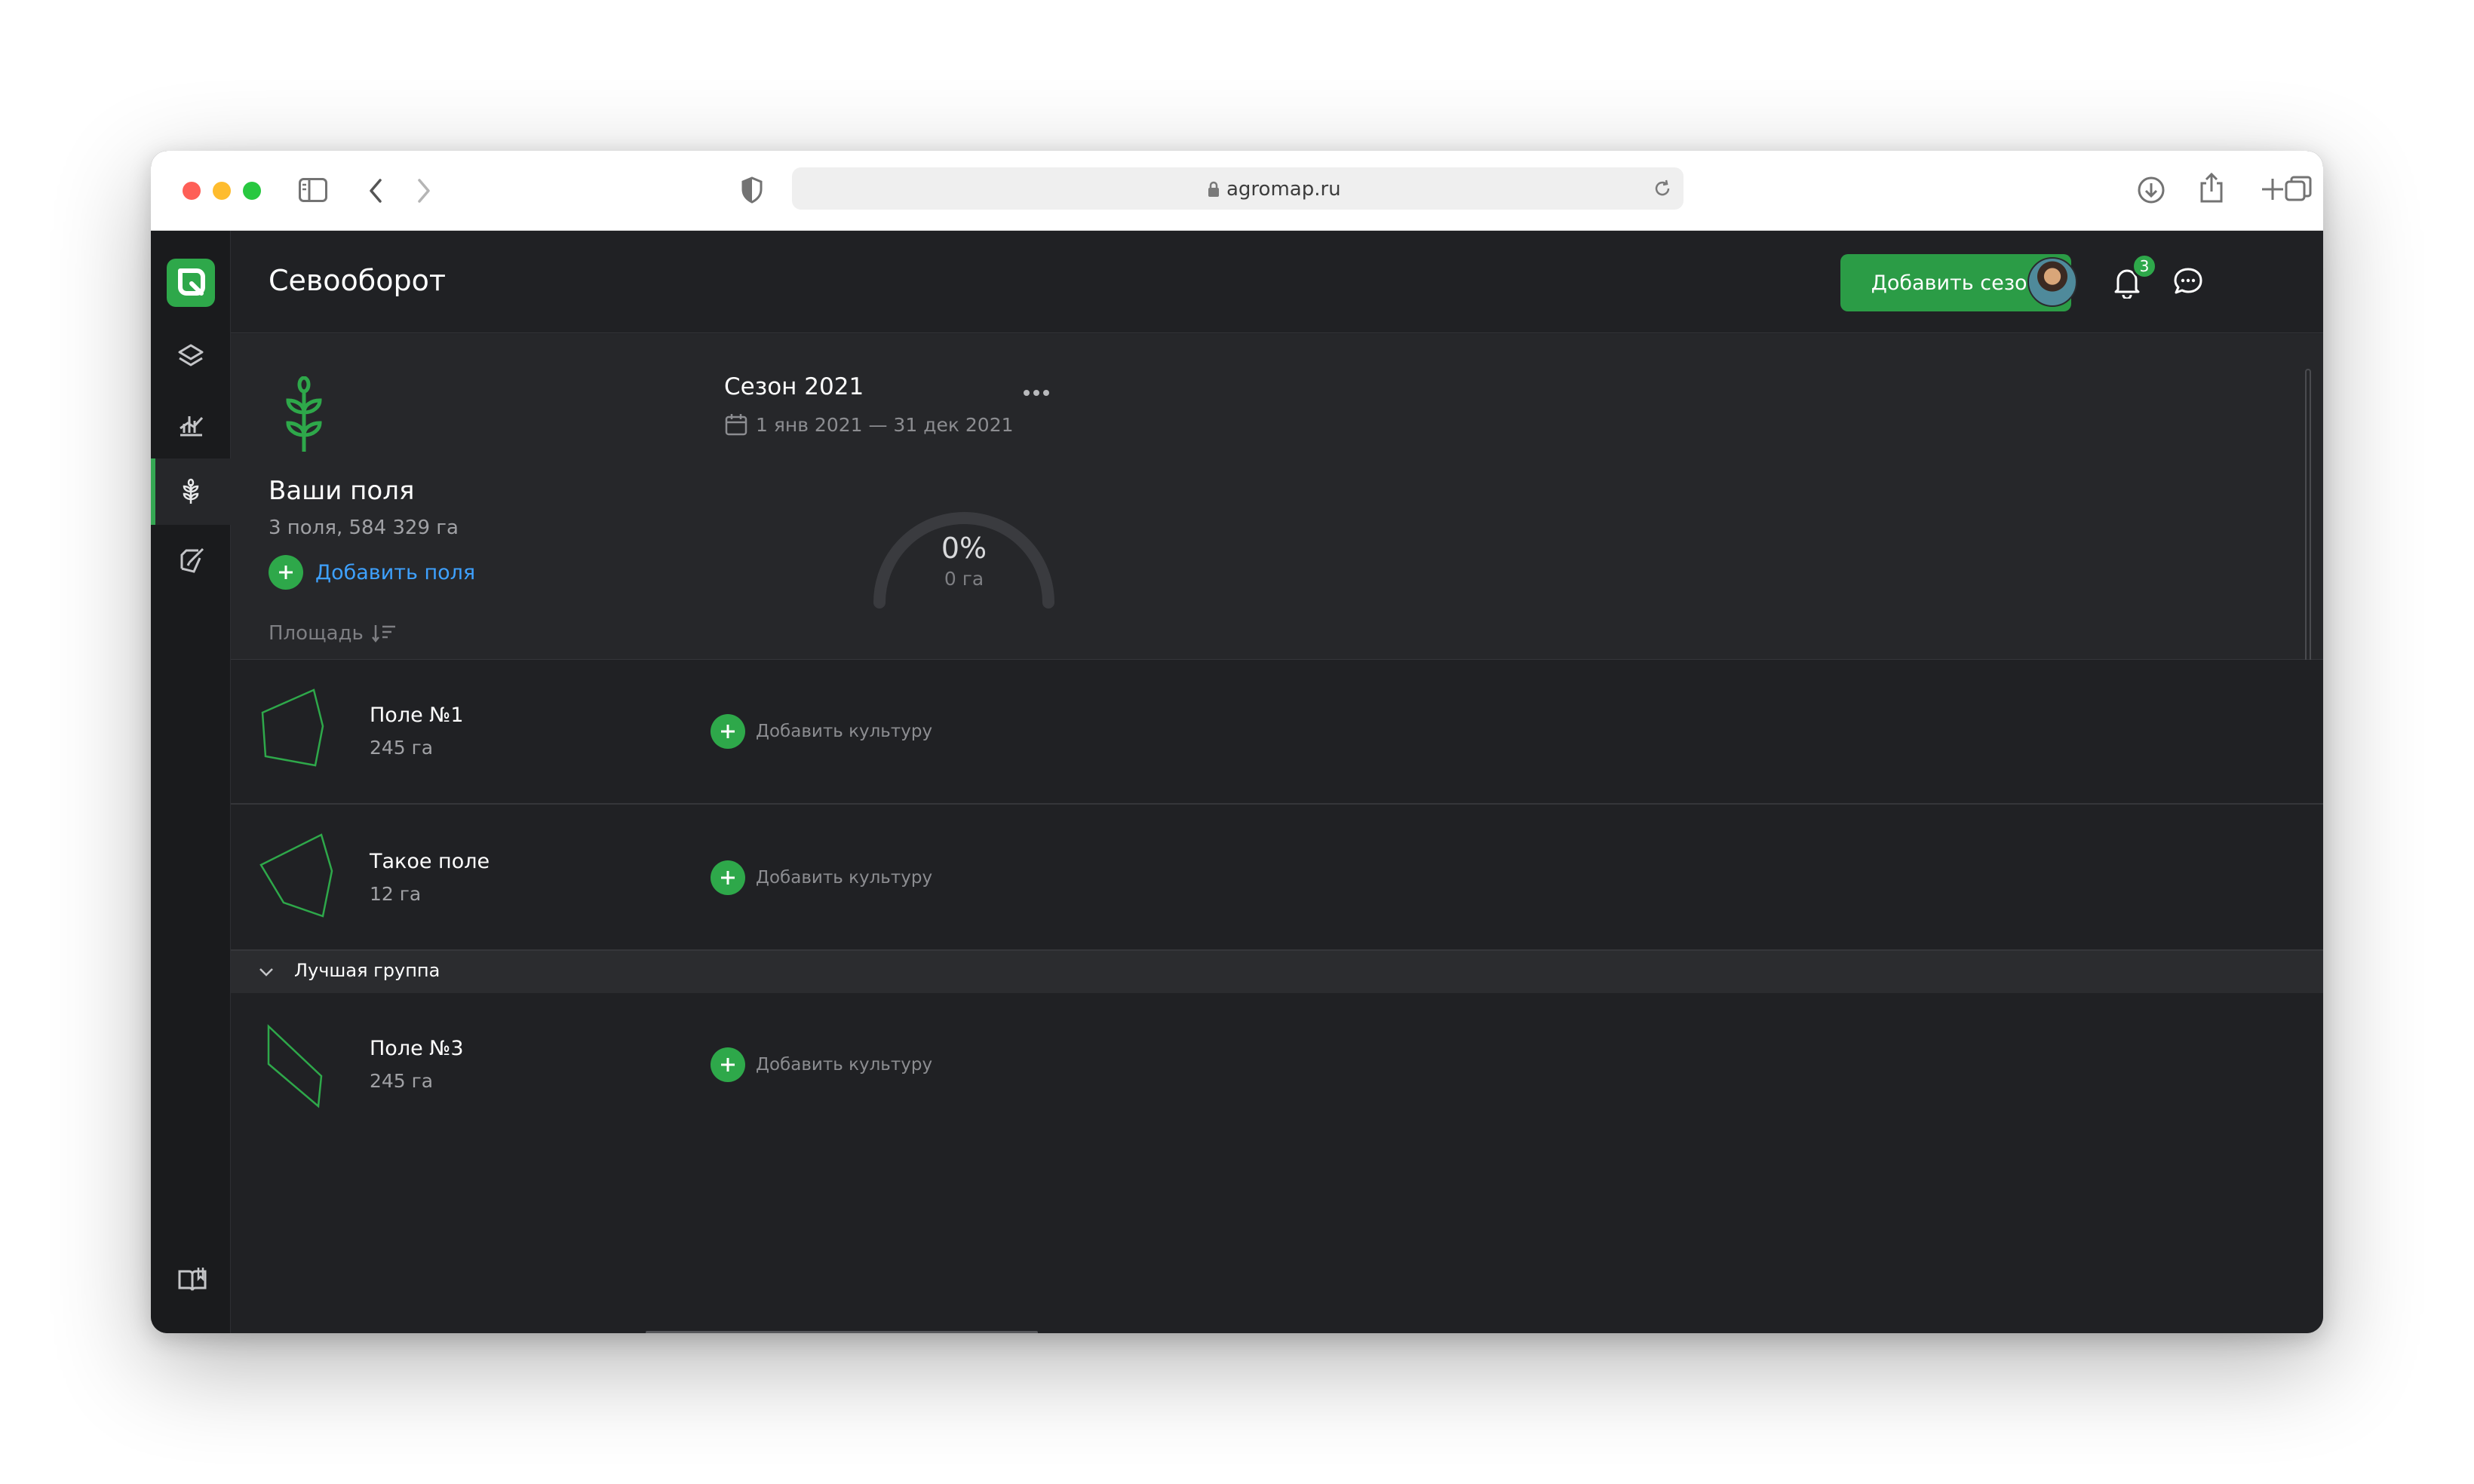 This screenshot has height=1484, width=2474. Describe the element at coordinates (313, 190) in the screenshot. I see `sidebar-toggle-icon` at that location.